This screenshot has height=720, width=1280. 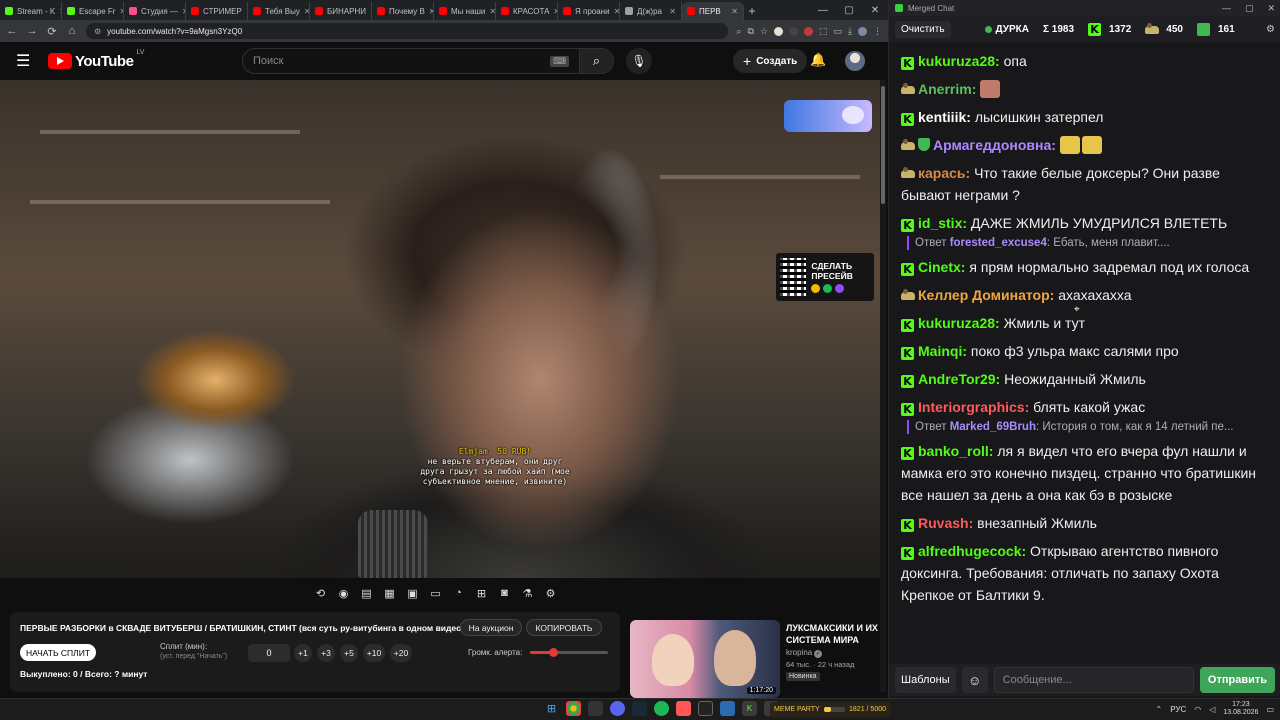 I want to click on chat-message: K Mainqi: поко ф3 ульра макс салями про, so click(x=1085, y=351).